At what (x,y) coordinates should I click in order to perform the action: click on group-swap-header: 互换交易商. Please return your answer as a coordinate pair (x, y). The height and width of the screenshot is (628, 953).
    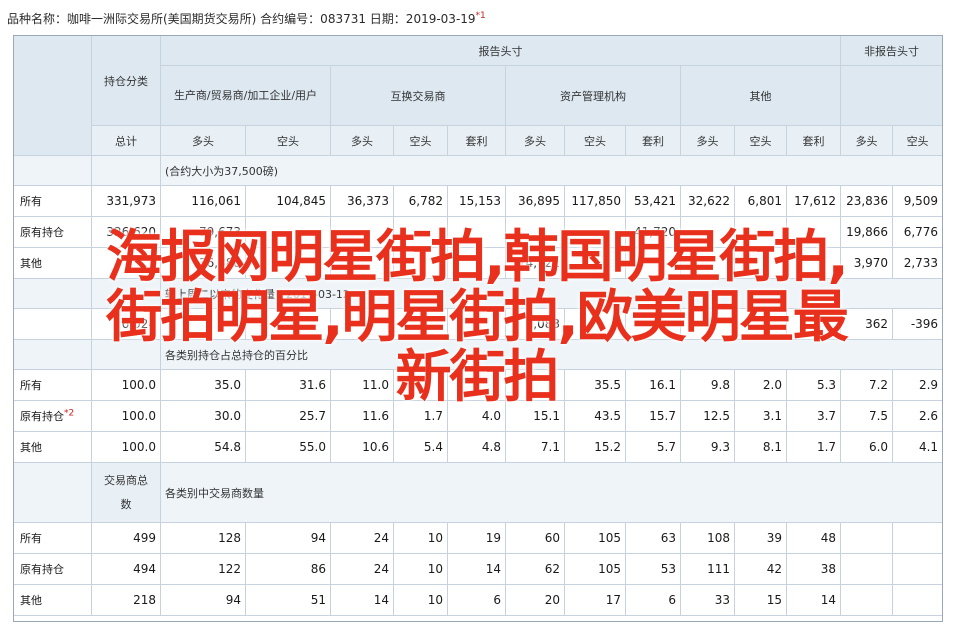
    Looking at the image, I should click on (418, 95).